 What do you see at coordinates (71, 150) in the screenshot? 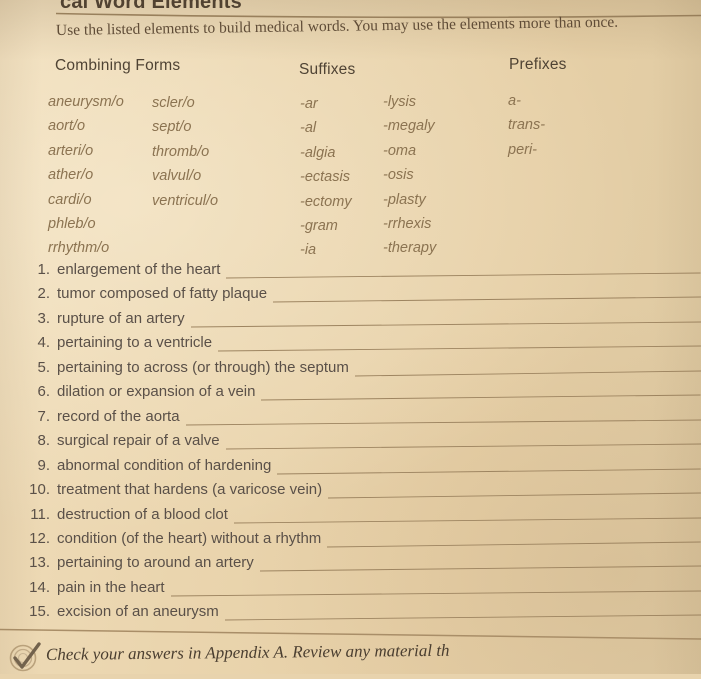
I see `word-element: arteri/o` at bounding box center [71, 150].